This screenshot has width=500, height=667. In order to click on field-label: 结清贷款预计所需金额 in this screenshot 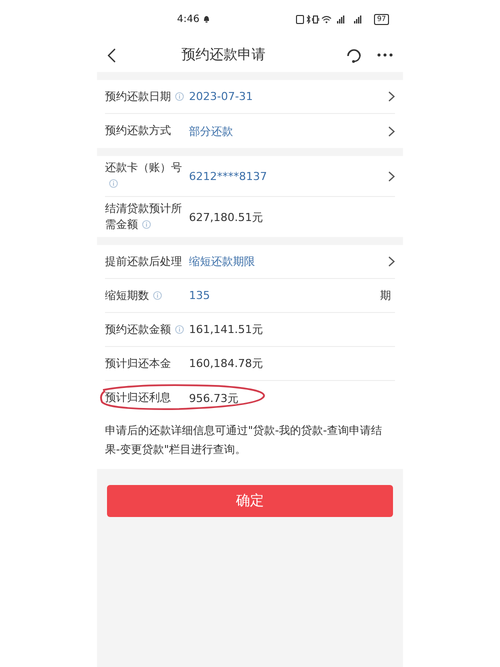, I will do `click(144, 217)`.